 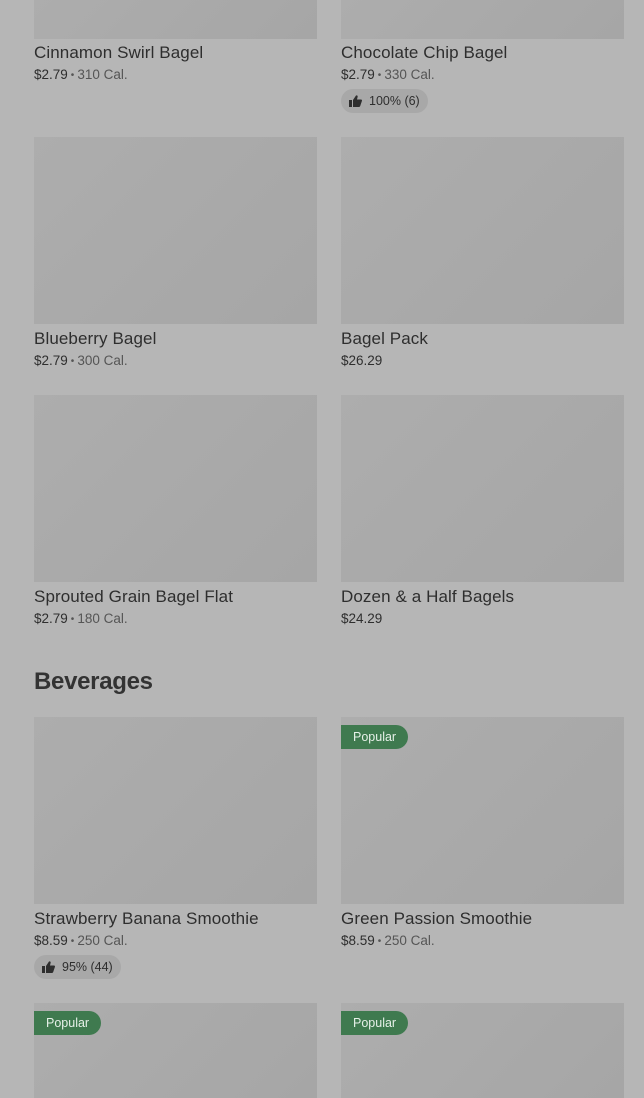 I want to click on menu-item-card: Bagel Pack $26.29, so click(x=482, y=252).